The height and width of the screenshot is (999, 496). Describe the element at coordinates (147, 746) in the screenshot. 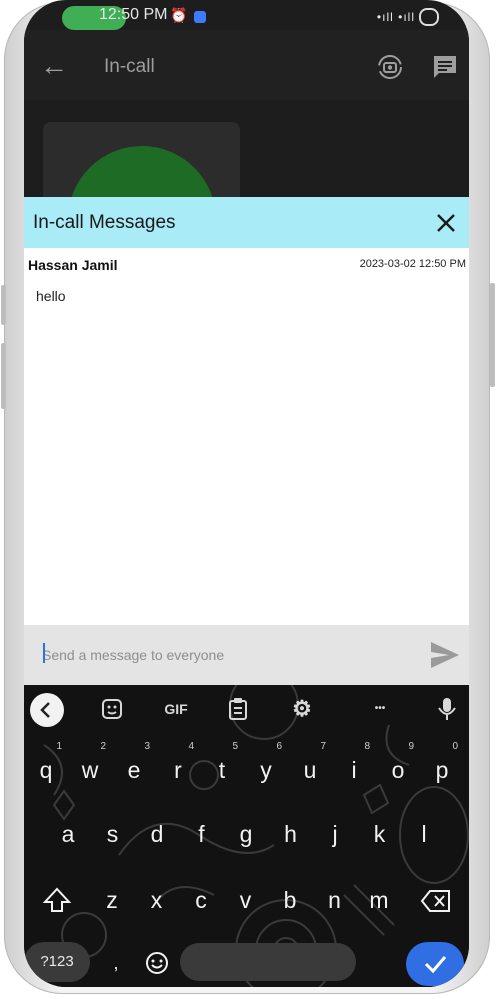

I see `key-number-hint: 3` at that location.